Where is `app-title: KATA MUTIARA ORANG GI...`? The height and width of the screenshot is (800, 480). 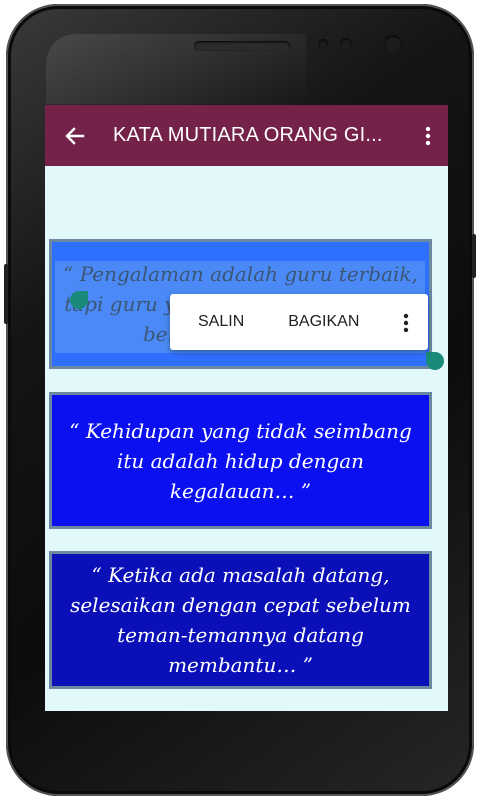 app-title: KATA MUTIARA ORANG GI... is located at coordinates (248, 135).